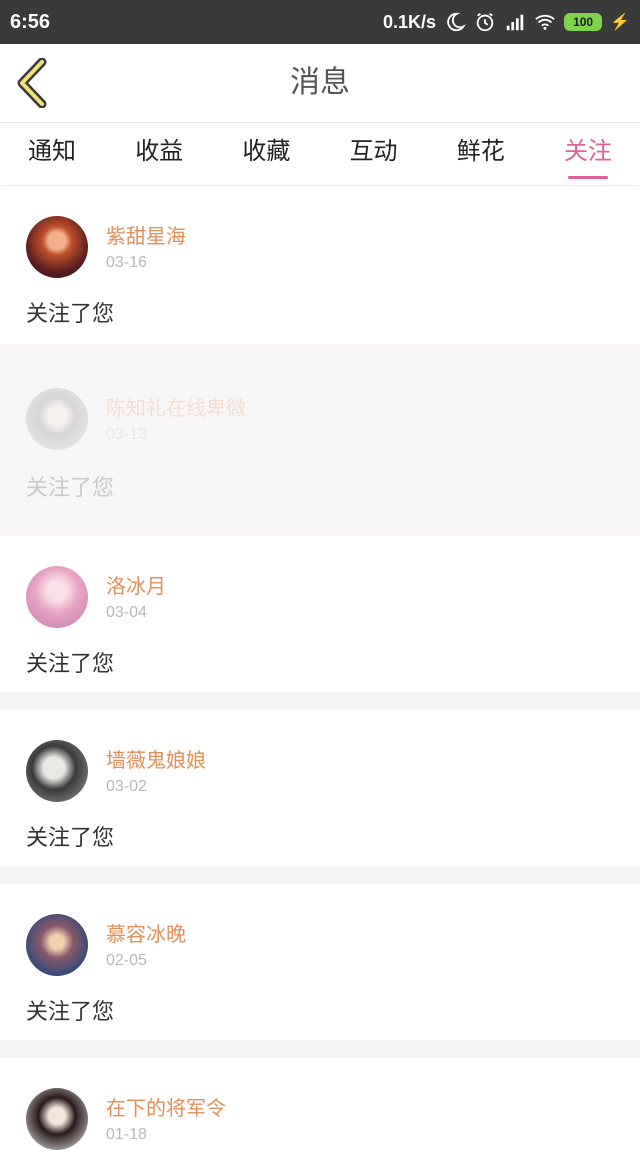 This screenshot has width=640, height=1158. I want to click on follow-date: 03-02, so click(126, 786).